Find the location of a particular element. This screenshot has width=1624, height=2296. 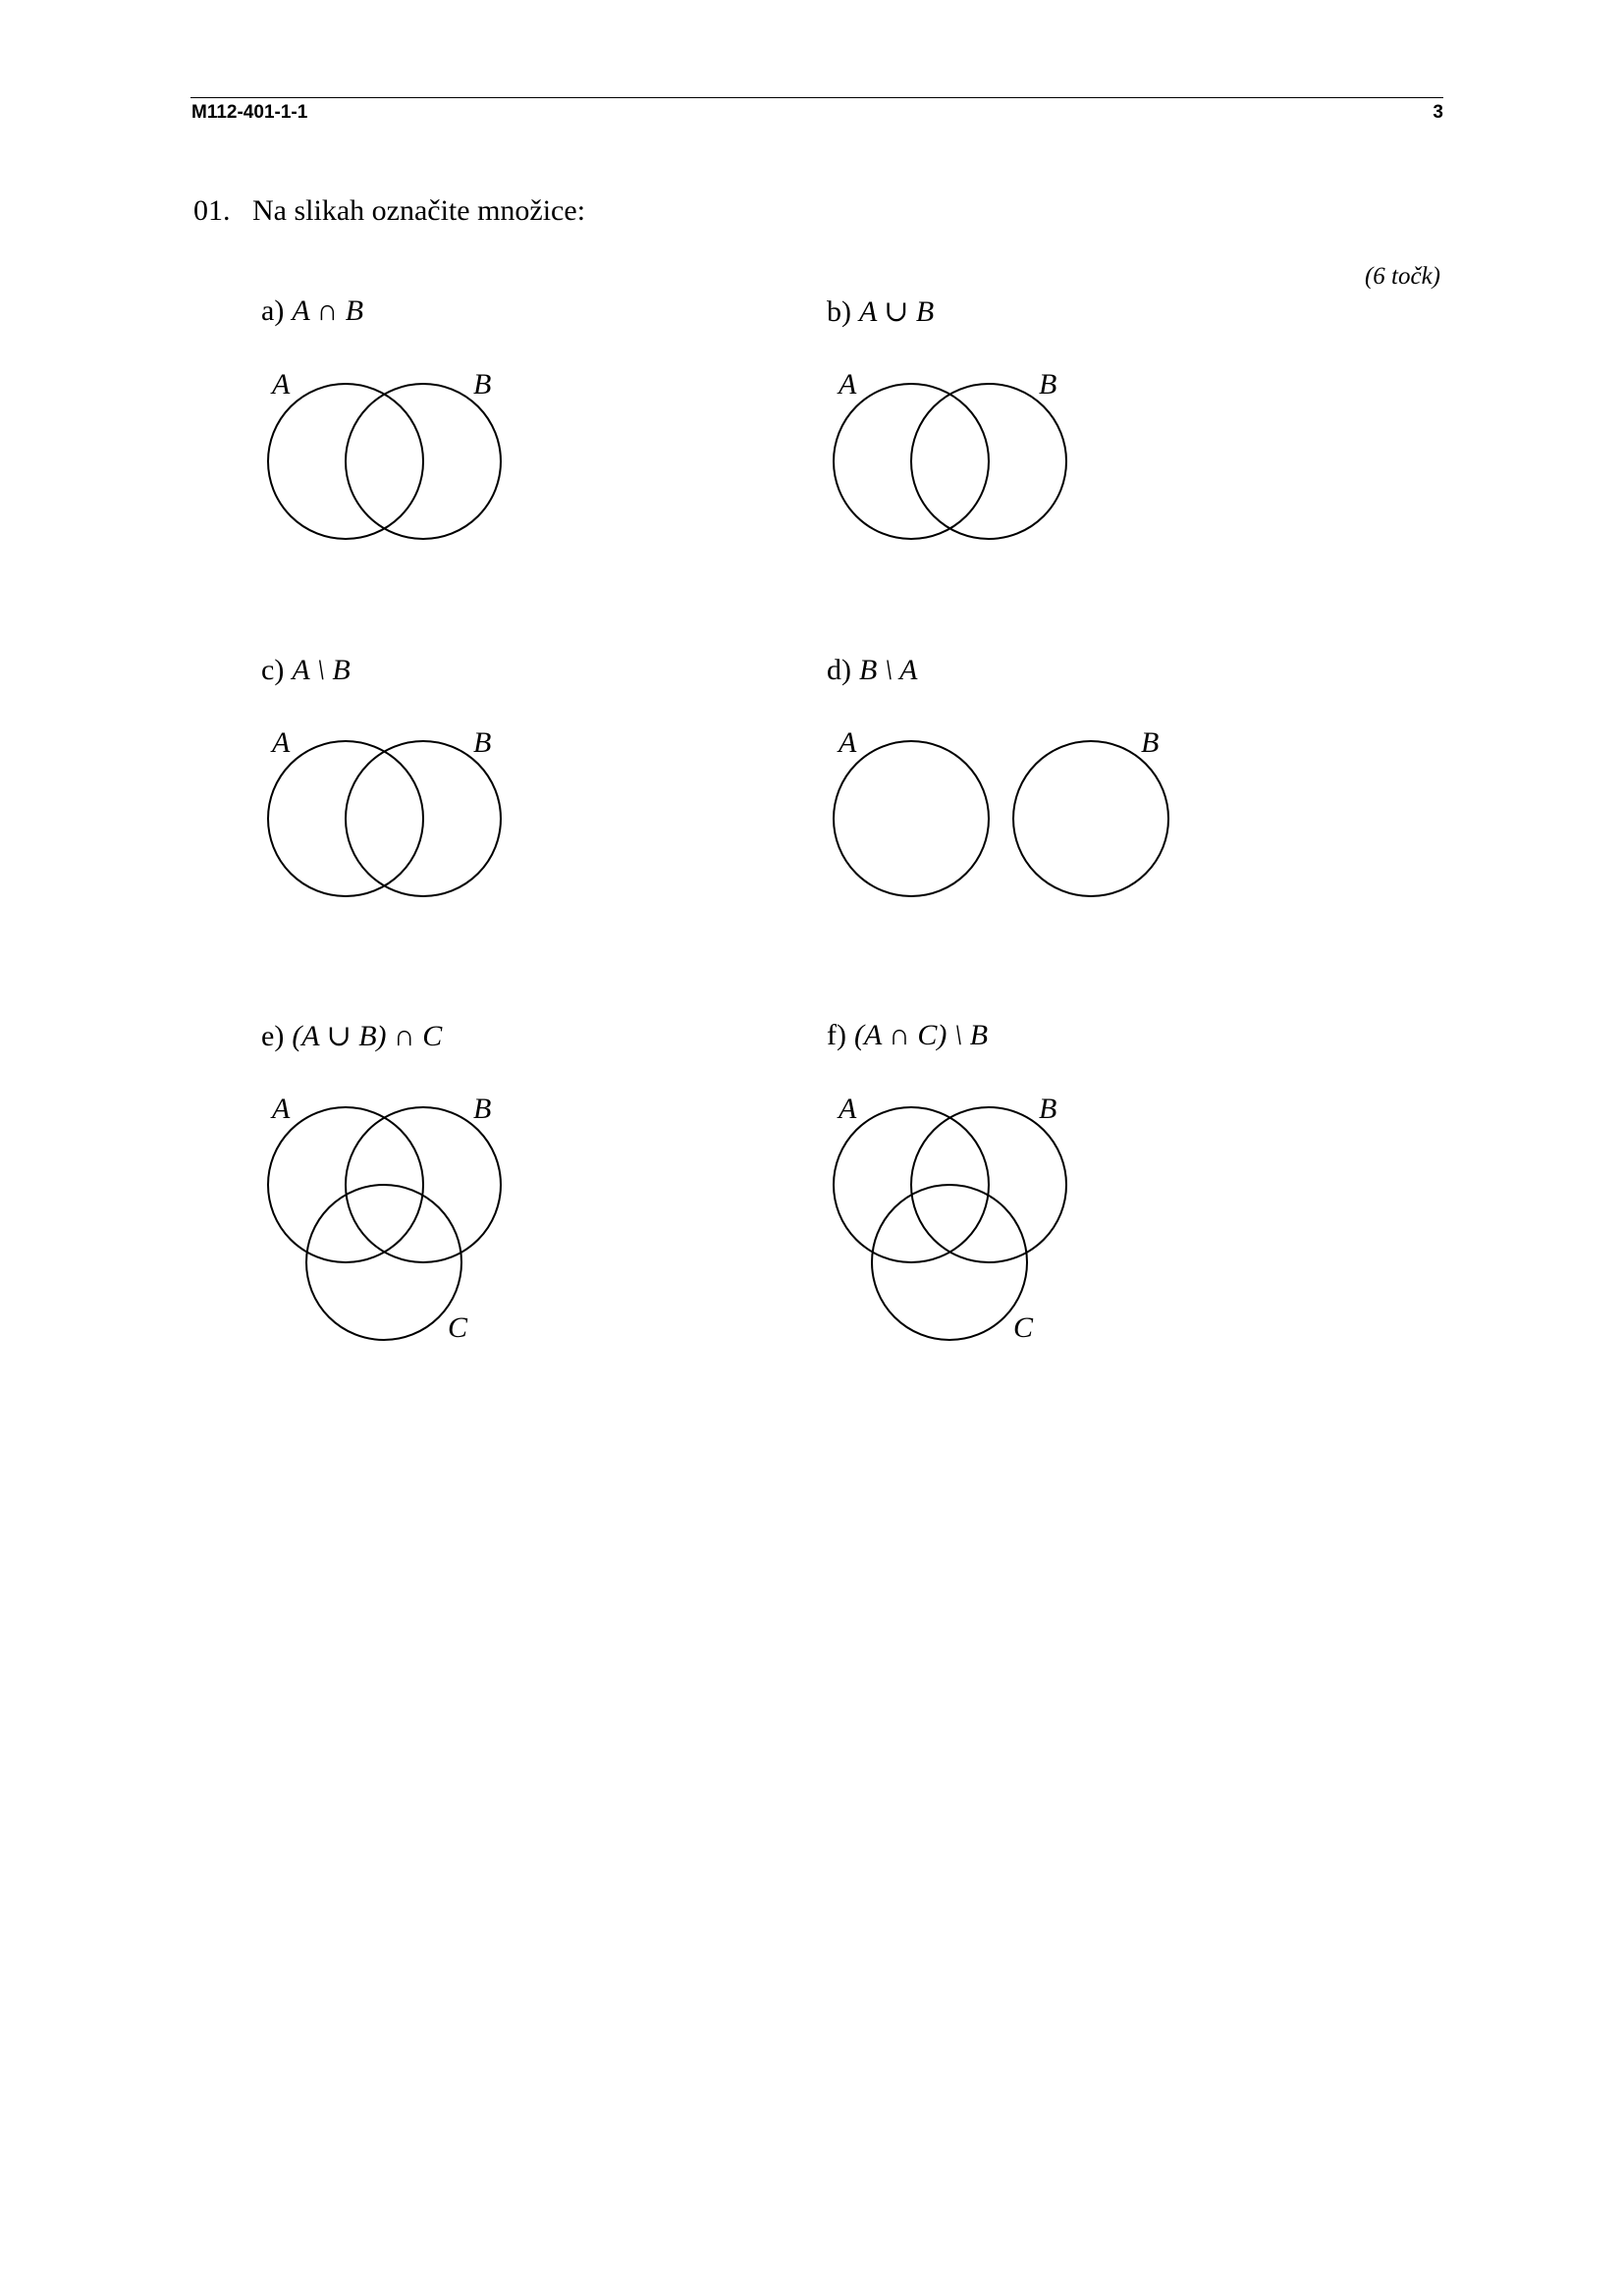

venn-e: A B C is located at coordinates (384, 1218).